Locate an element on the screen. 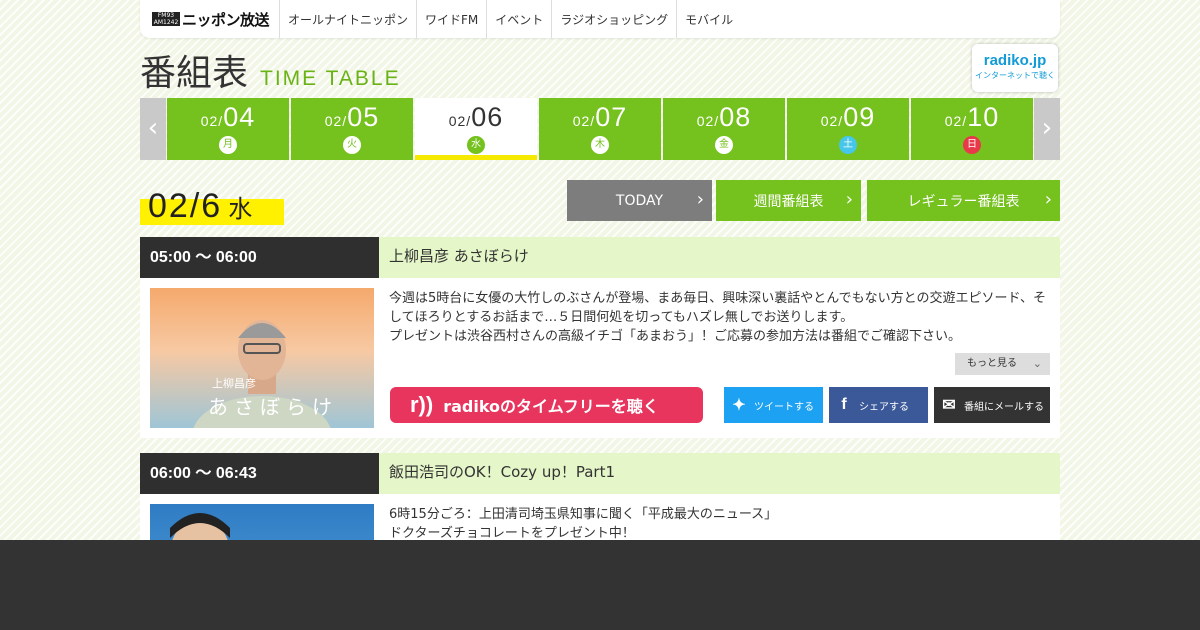 This screenshot has width=1200, height=630. day-of-week-badge: 月 is located at coordinates (228, 145).